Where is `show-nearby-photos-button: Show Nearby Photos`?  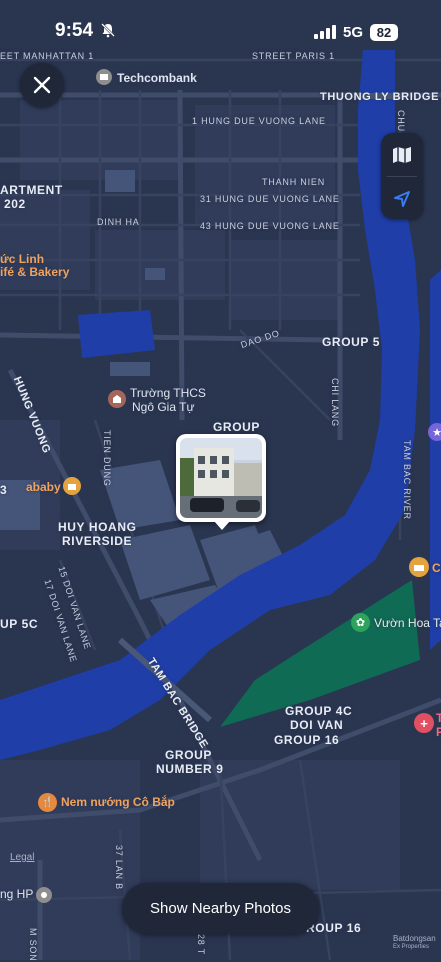 show-nearby-photos-button: Show Nearby Photos is located at coordinates (220, 908).